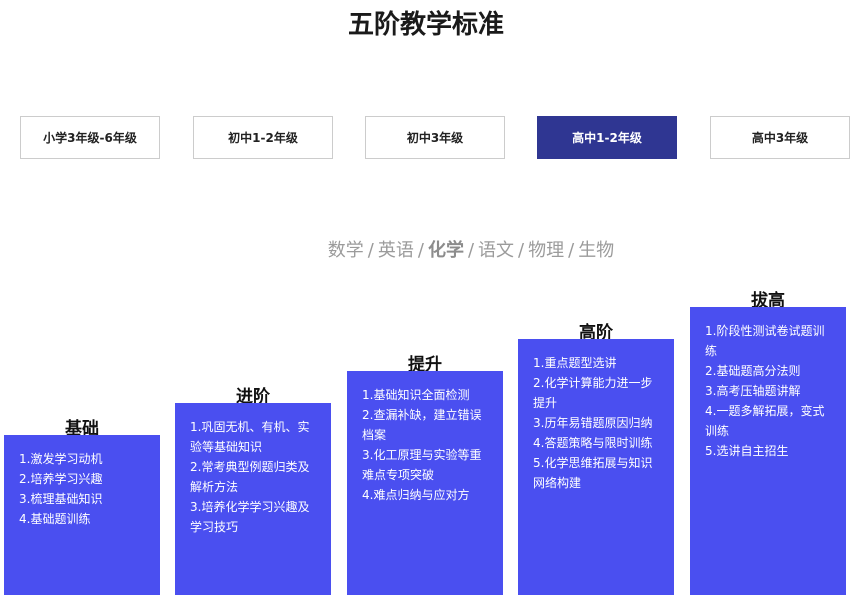 This screenshot has width=852, height=600. What do you see at coordinates (61, 479) in the screenshot?
I see `stage-item: 2.培养学习兴趣` at bounding box center [61, 479].